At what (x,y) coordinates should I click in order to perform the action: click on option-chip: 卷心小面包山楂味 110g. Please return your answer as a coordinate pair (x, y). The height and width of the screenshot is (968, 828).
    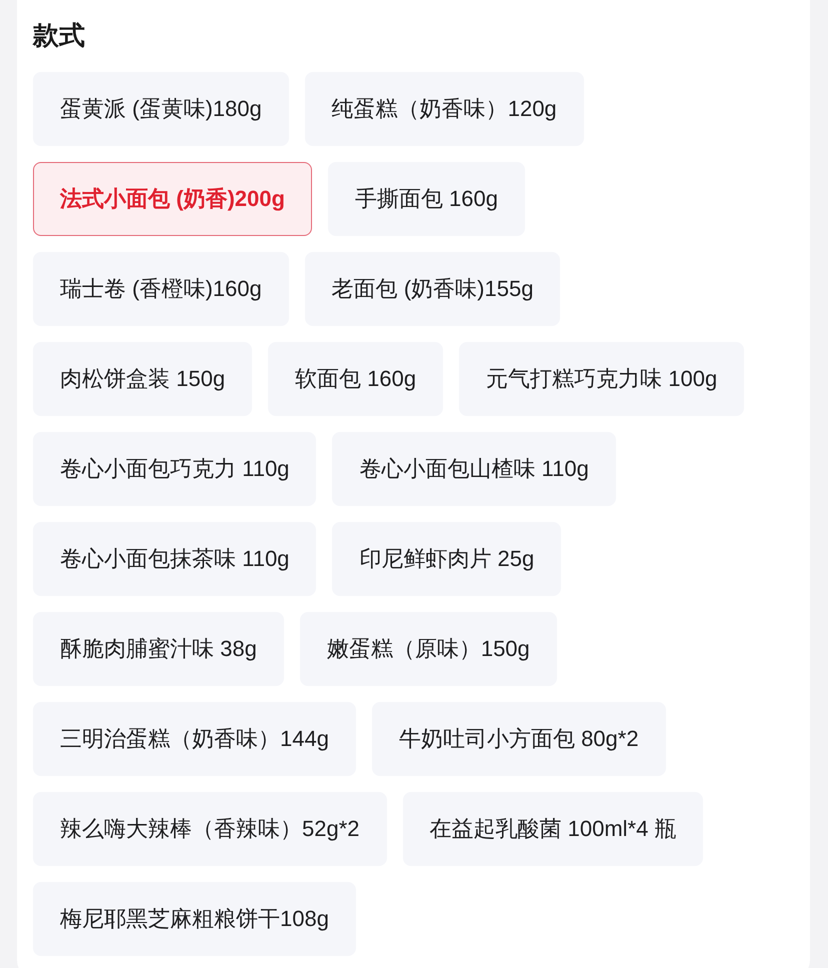
    Looking at the image, I should click on (474, 469).